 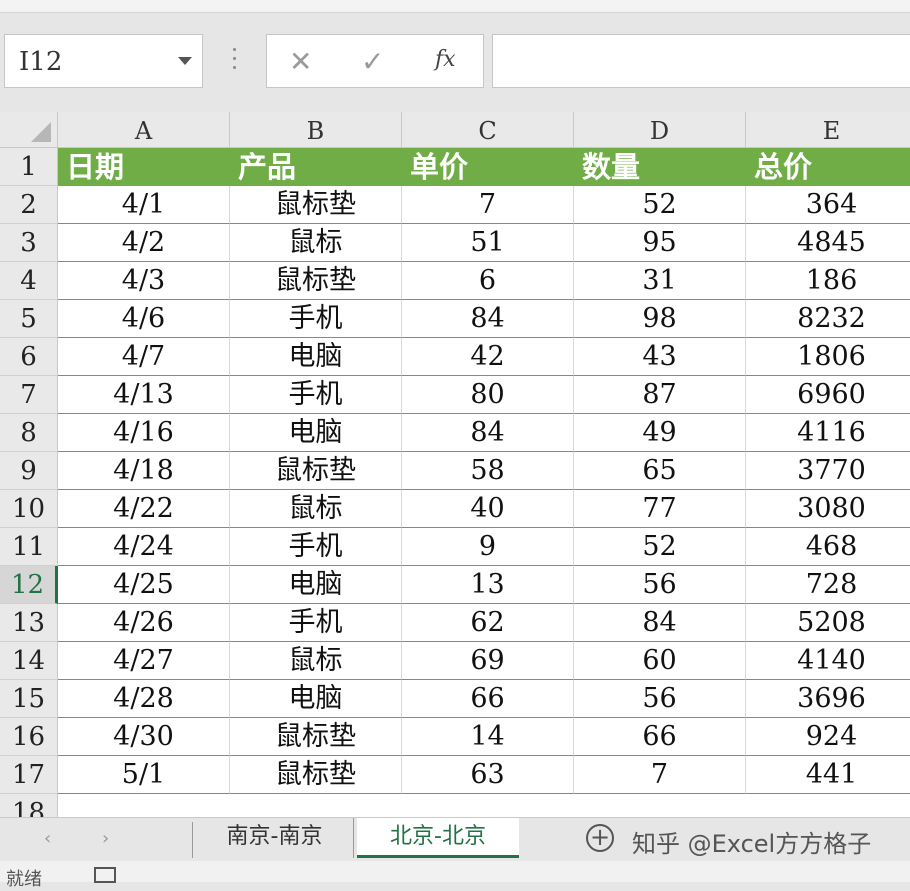 What do you see at coordinates (488, 775) in the screenshot?
I see `table-cell: 63` at bounding box center [488, 775].